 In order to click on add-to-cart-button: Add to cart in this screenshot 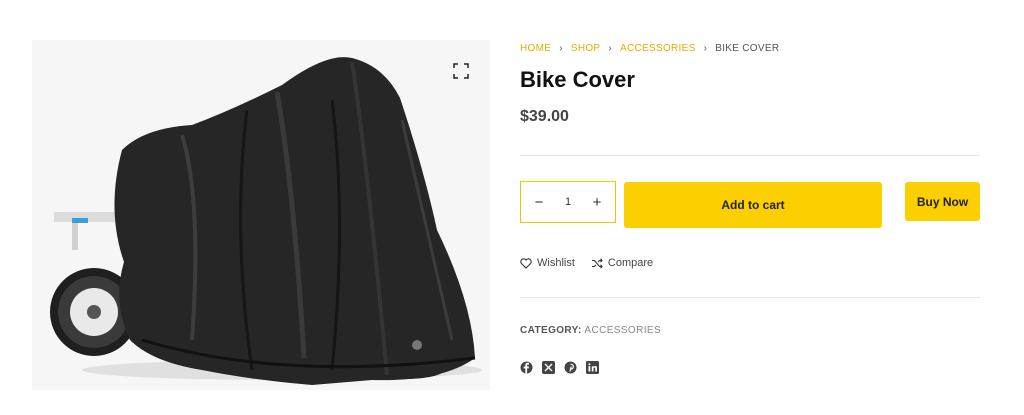, I will do `click(753, 205)`.